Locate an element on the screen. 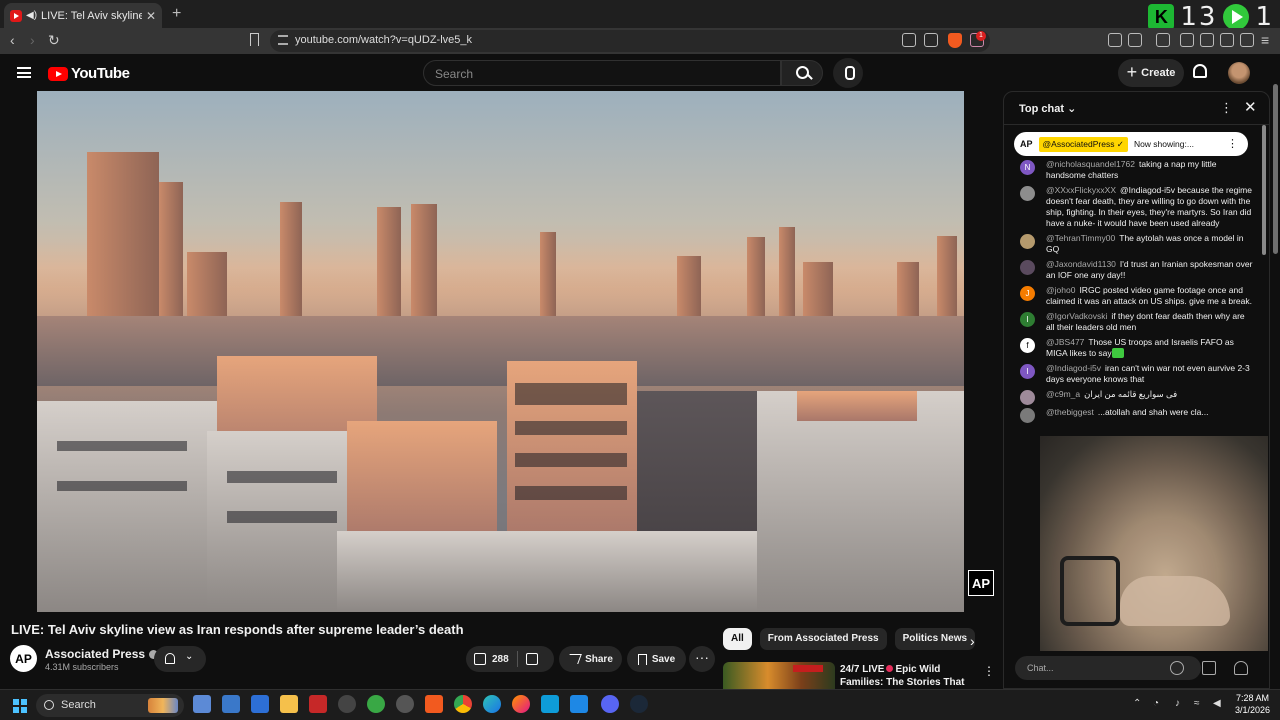 This screenshot has width=1280, height=720. vscode-icon is located at coordinates (579, 704).